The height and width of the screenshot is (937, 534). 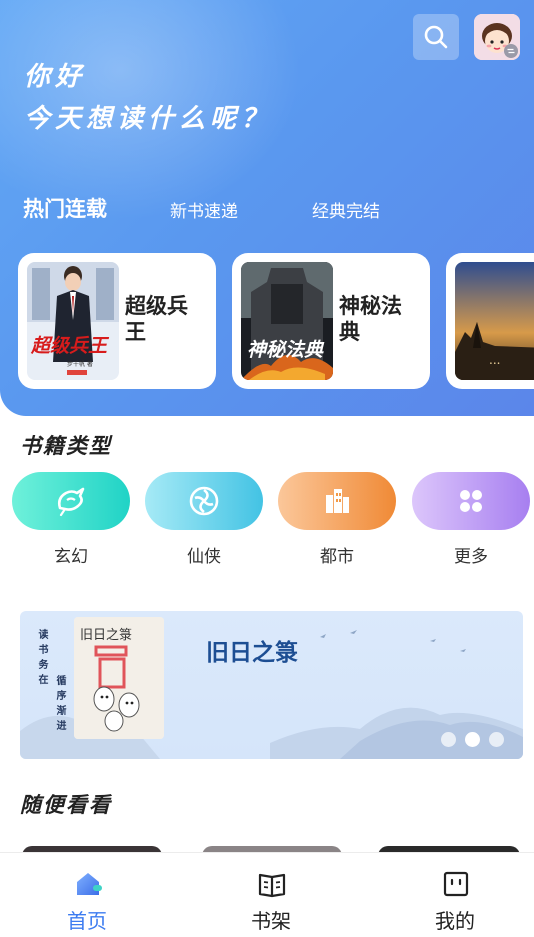 What do you see at coordinates (337, 557) in the screenshot?
I see `category-label-urban: 都市` at bounding box center [337, 557].